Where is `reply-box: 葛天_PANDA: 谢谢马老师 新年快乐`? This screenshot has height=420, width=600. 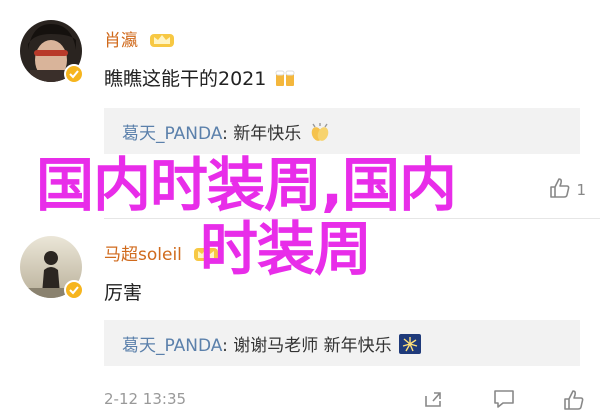
reply-box: 葛天_PANDA: 谢谢马老师 新年快乐 is located at coordinates (342, 343).